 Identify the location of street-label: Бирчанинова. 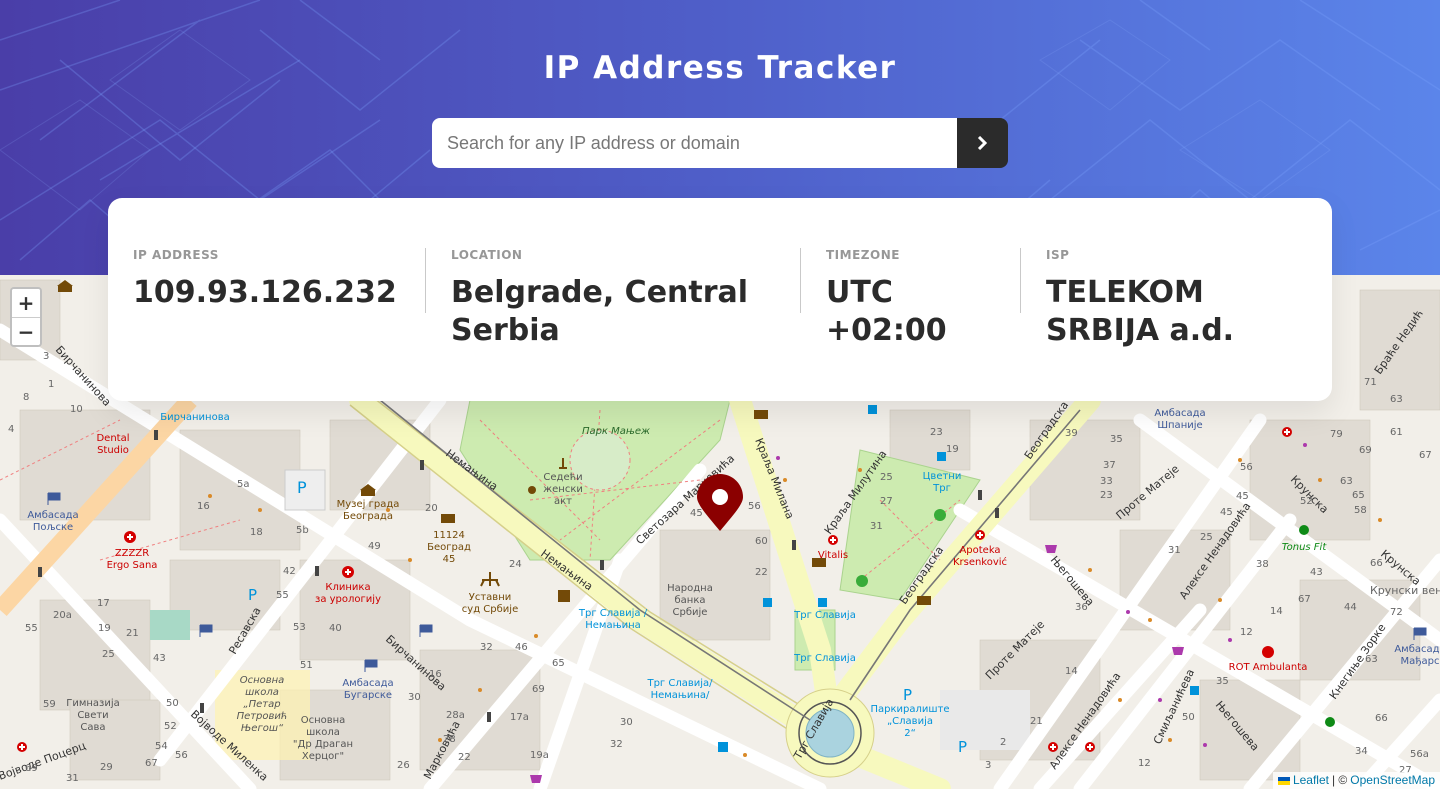
(83, 375).